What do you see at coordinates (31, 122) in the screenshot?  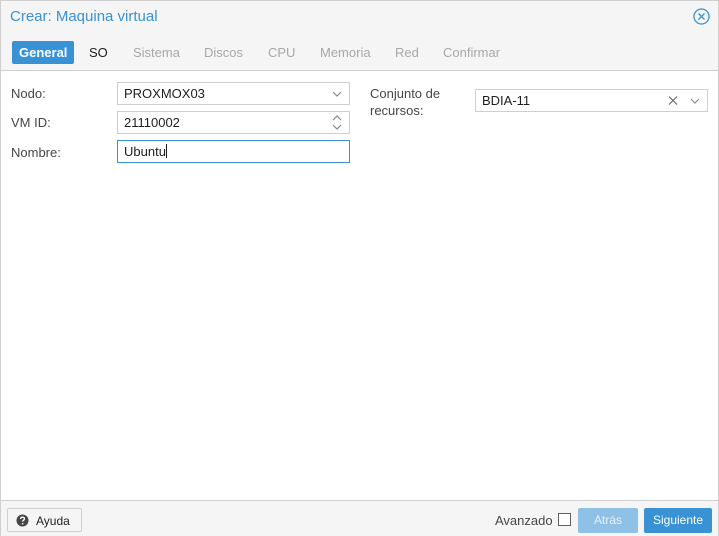 I see `vmid-label: VM ID:` at bounding box center [31, 122].